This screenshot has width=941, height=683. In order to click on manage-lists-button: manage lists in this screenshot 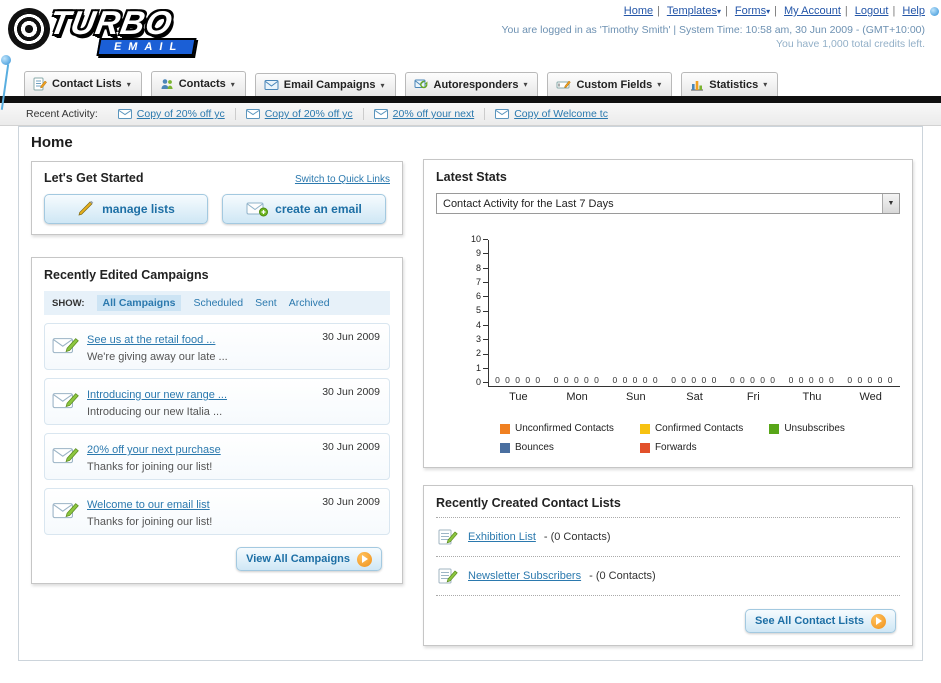, I will do `click(126, 209)`.